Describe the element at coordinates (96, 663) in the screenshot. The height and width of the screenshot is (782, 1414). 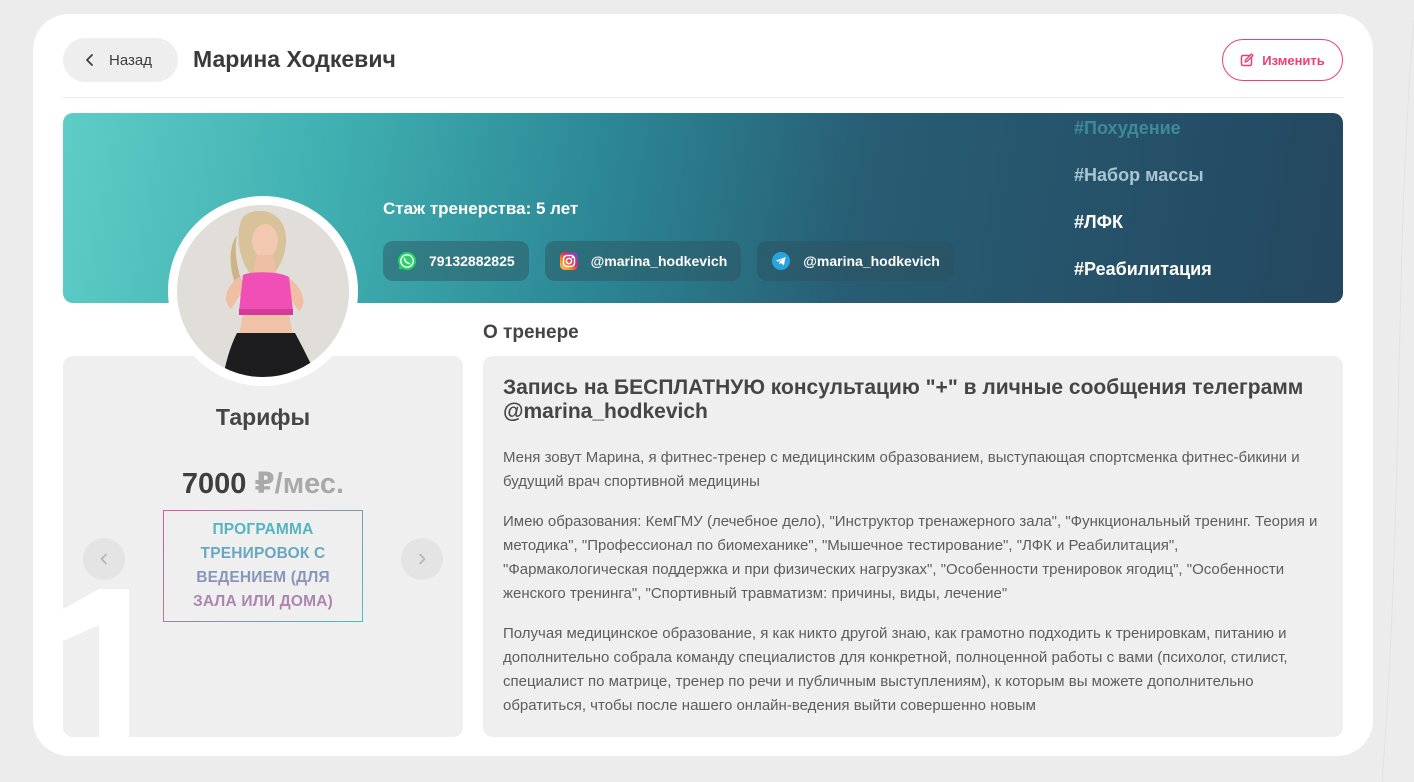
I see `decorative-shape` at that location.